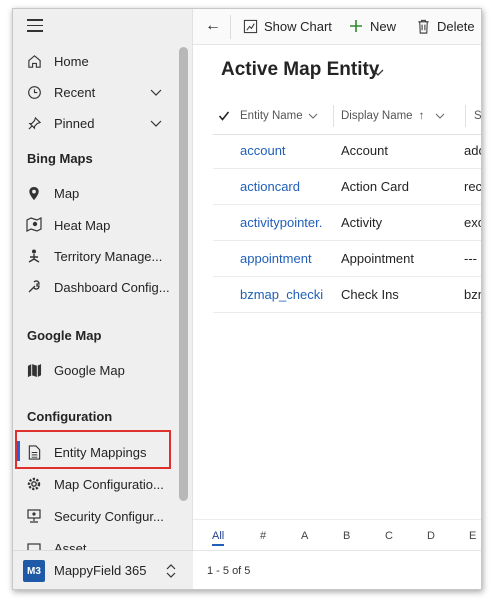 The image size is (495, 599). What do you see at coordinates (67, 193) in the screenshot?
I see `sidebar-item-label: Map` at bounding box center [67, 193].